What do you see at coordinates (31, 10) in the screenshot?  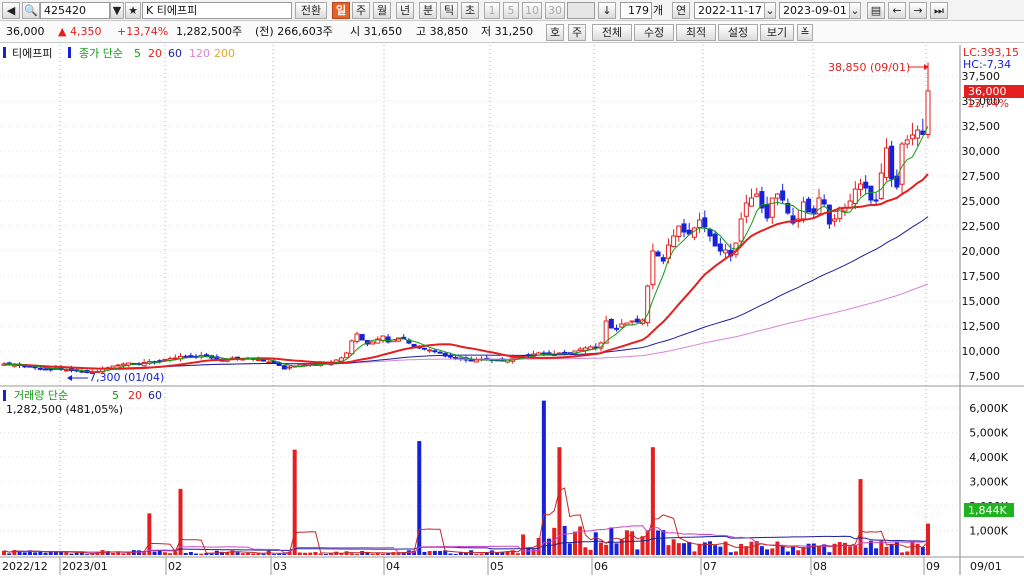 I see `search-icon: 🔍` at bounding box center [31, 10].